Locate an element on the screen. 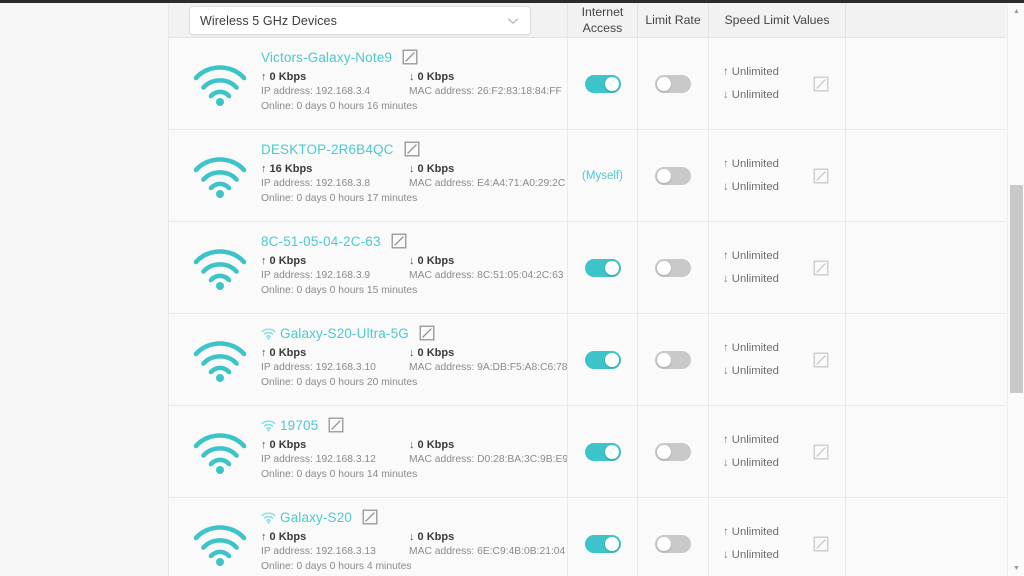 The image size is (1024, 576). device-name-link: Galaxy-S20-Ultra-5G is located at coordinates (344, 333).